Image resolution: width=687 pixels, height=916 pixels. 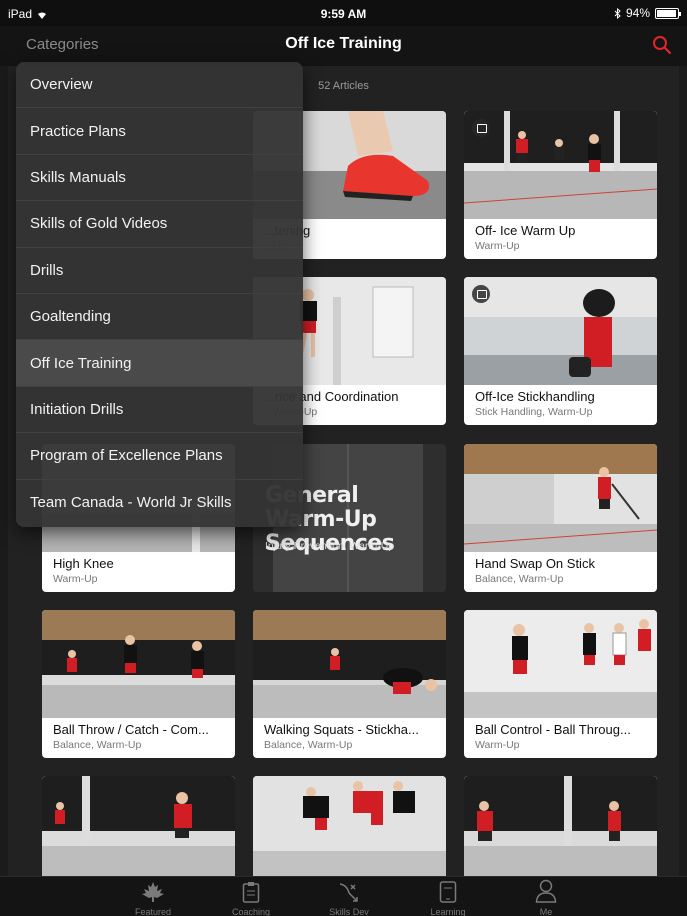 What do you see at coordinates (448, 911) in the screenshot?
I see `tab-label: Learning` at bounding box center [448, 911].